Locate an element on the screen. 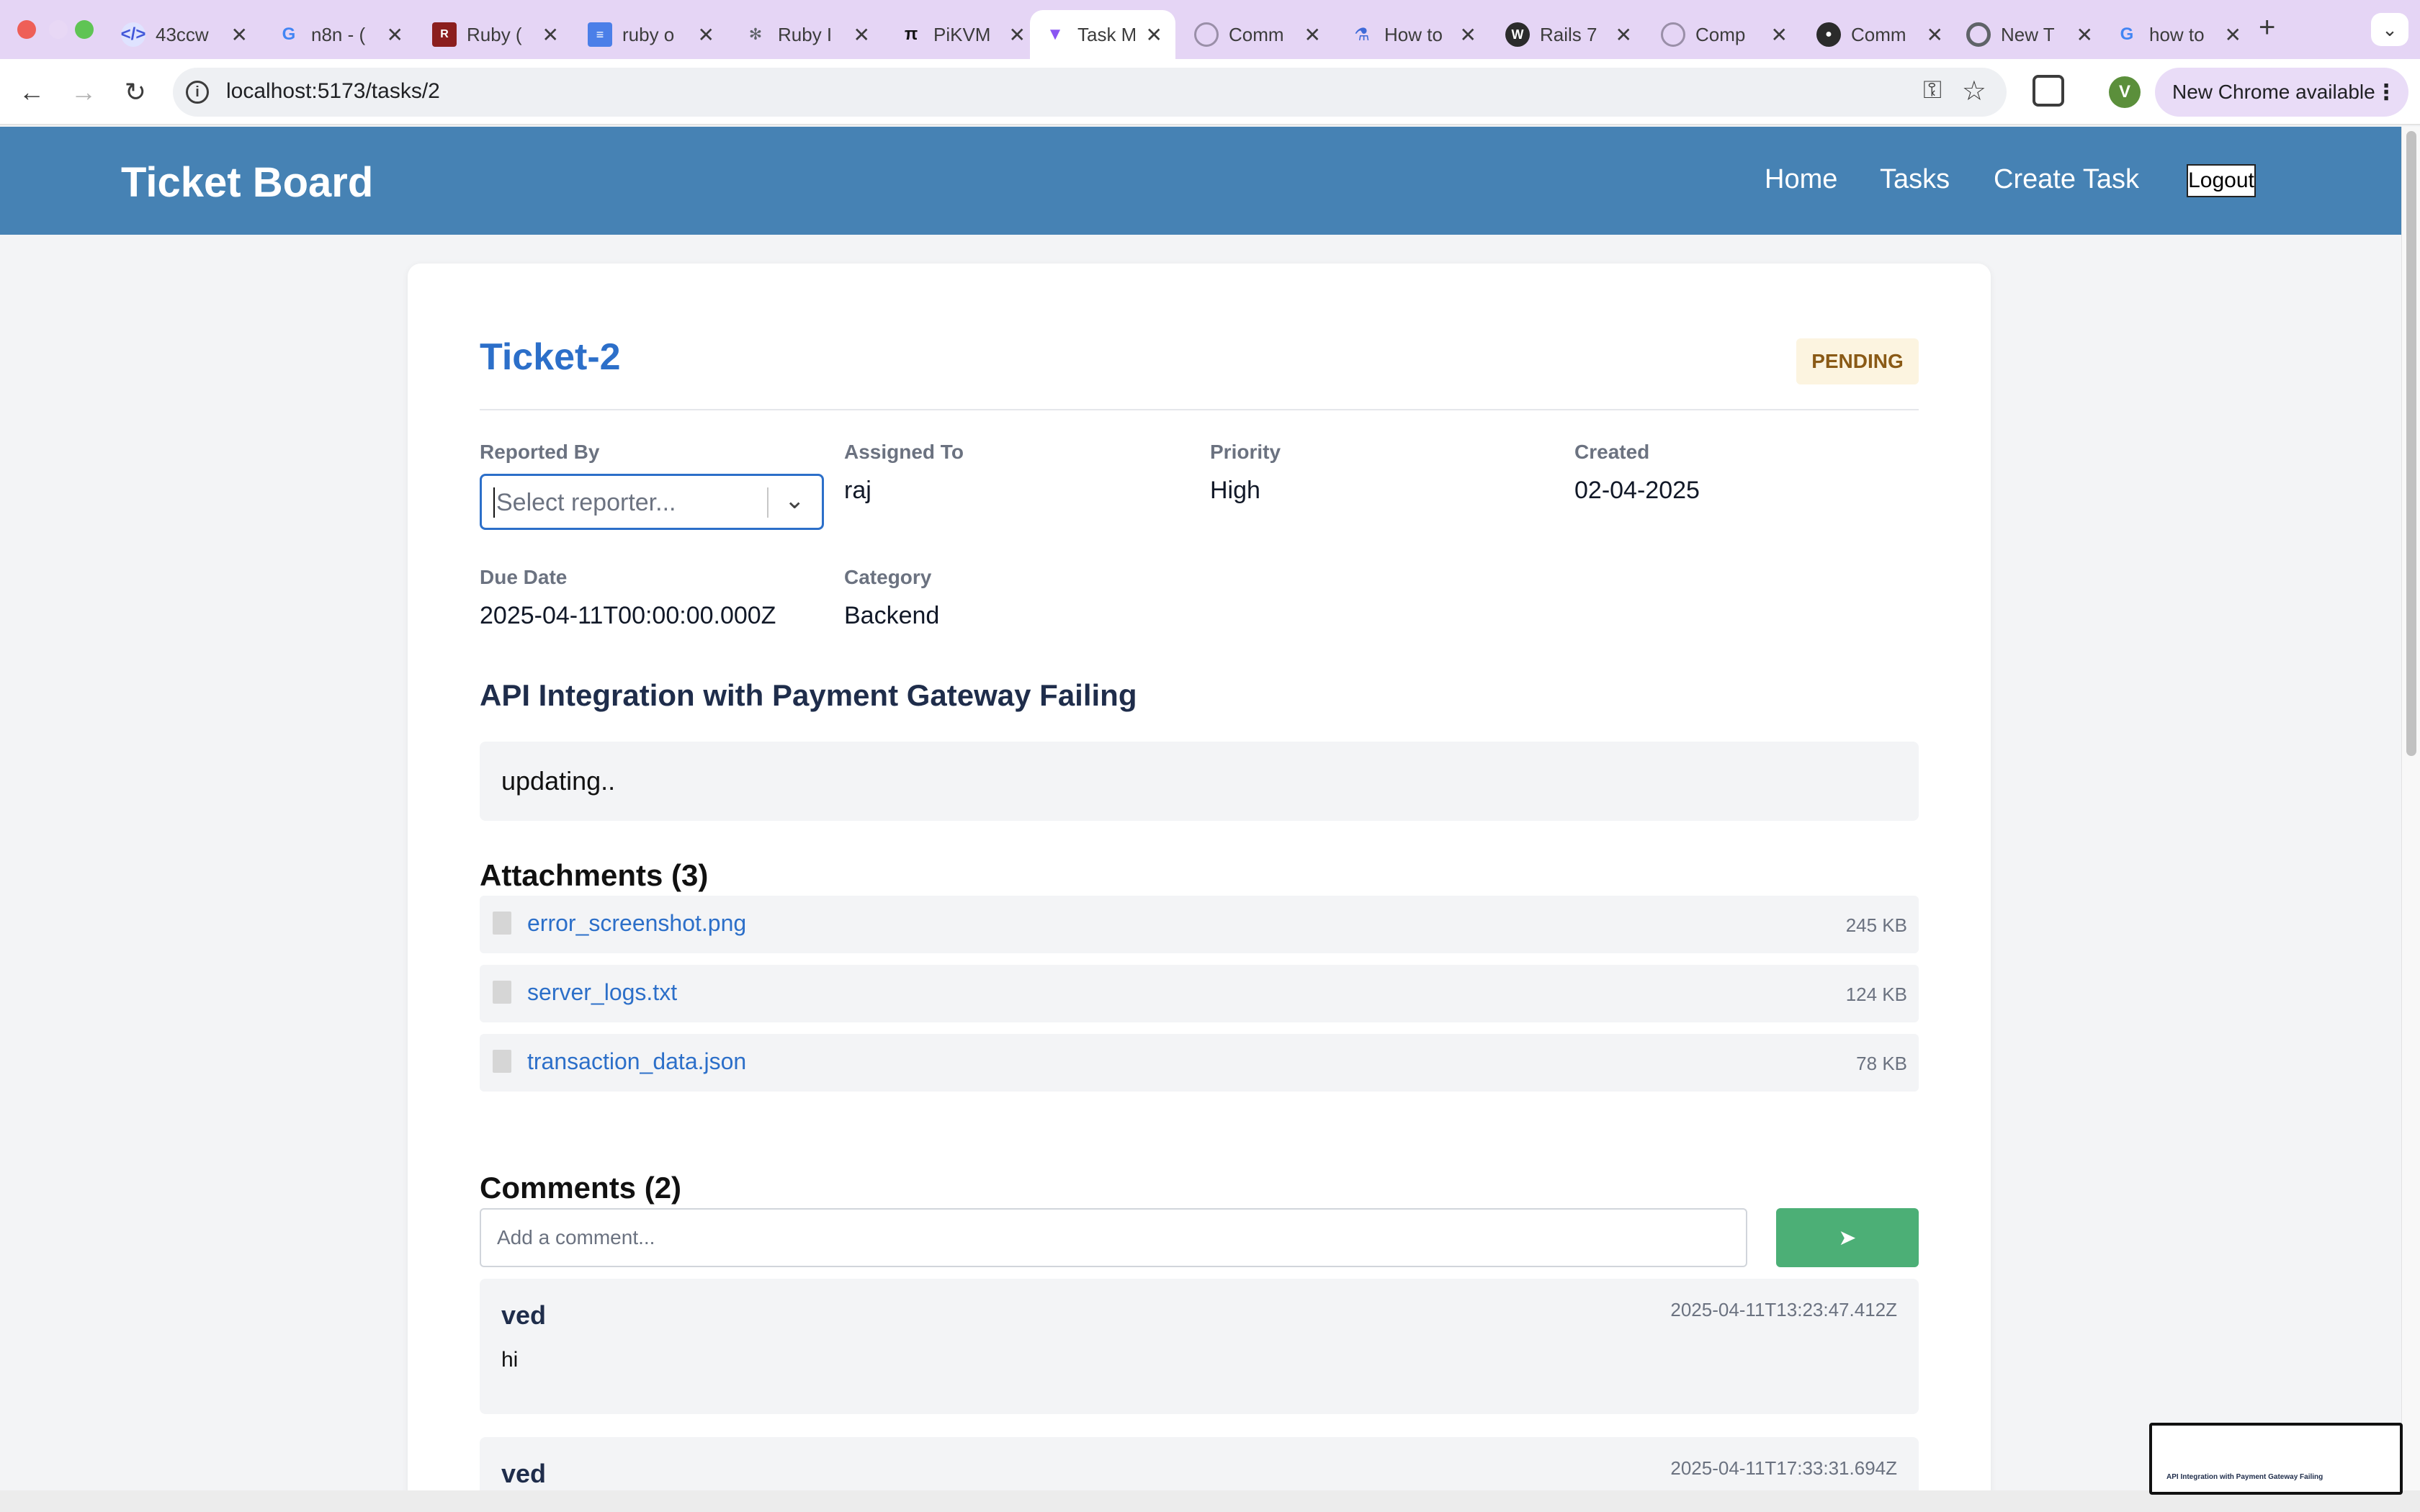 The image size is (2420, 1512). attachment-link: server_logs.txt is located at coordinates (602, 992).